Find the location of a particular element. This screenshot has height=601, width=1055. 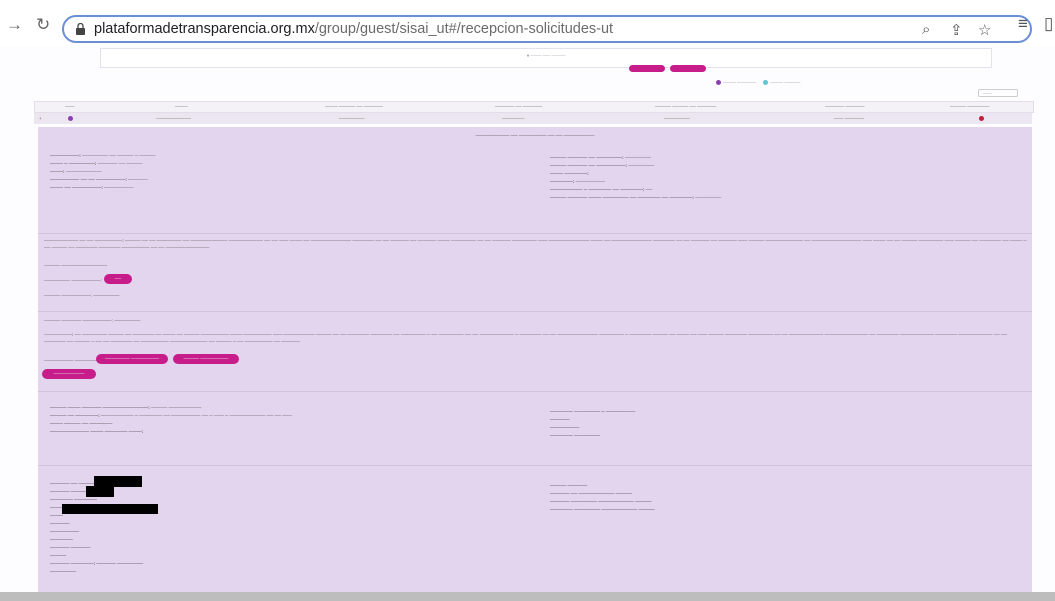

representative-field: ────── ──────── ─────────── ───── is located at coordinates (601, 501).